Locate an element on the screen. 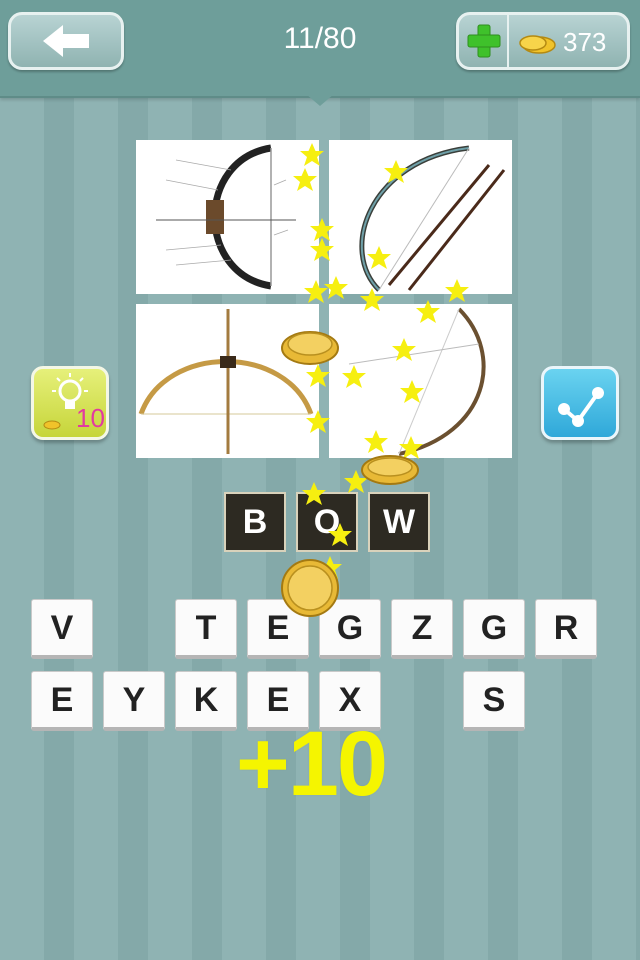 The height and width of the screenshot is (960, 640). clue-image-longbow-arrow is located at coordinates (227, 381).